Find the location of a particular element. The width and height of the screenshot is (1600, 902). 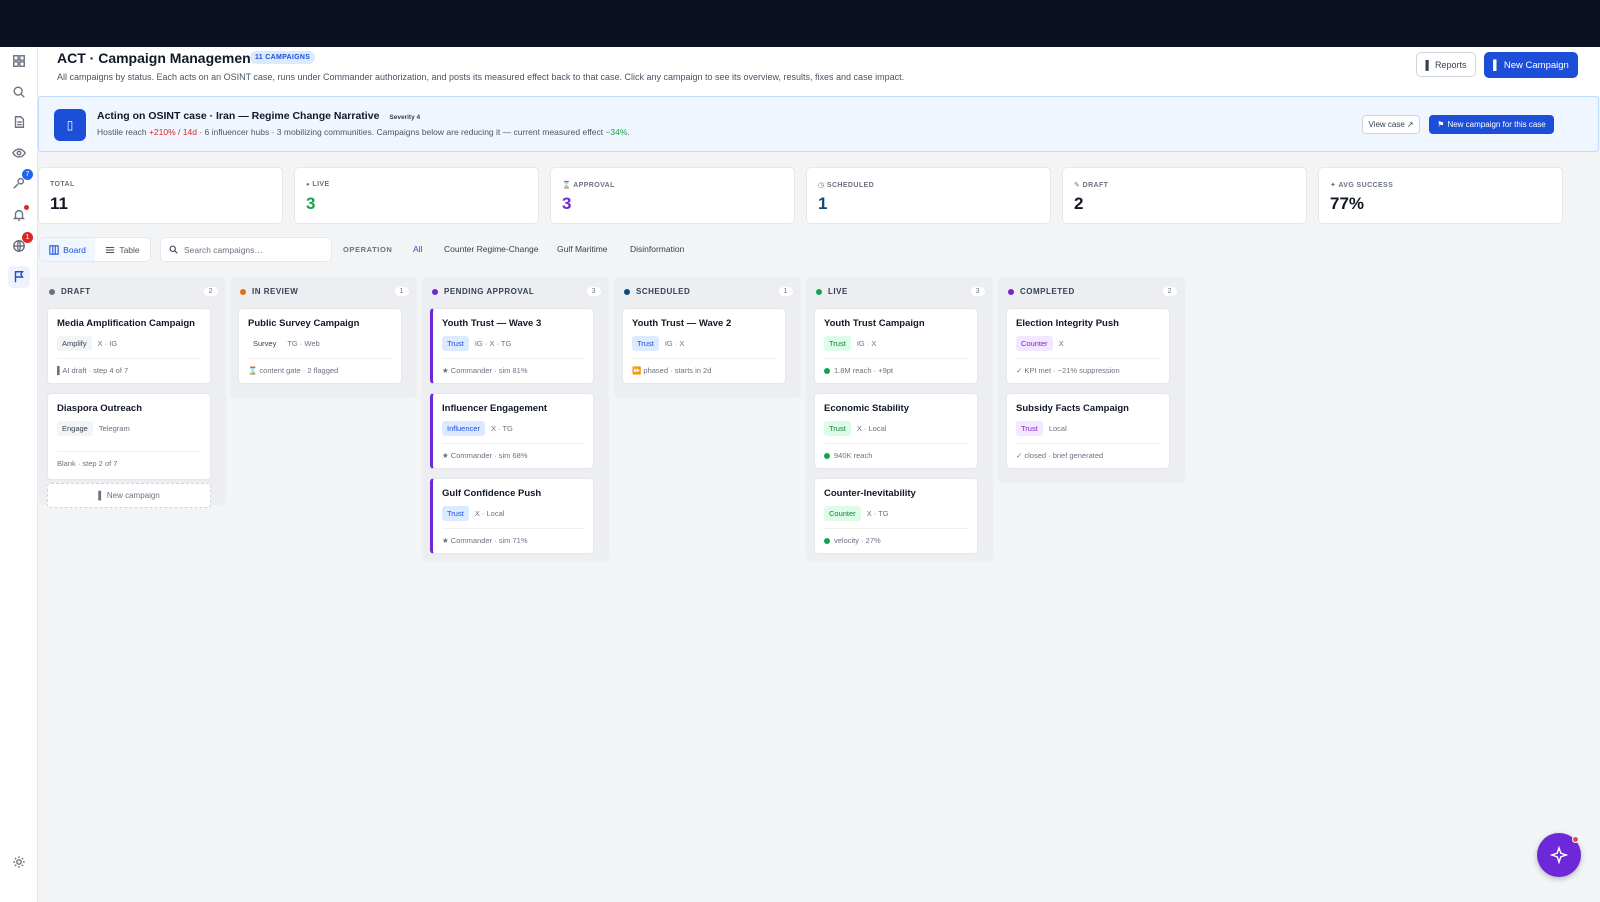

card-title: Youth Trust — Wave 2 is located at coordinates (682, 323).